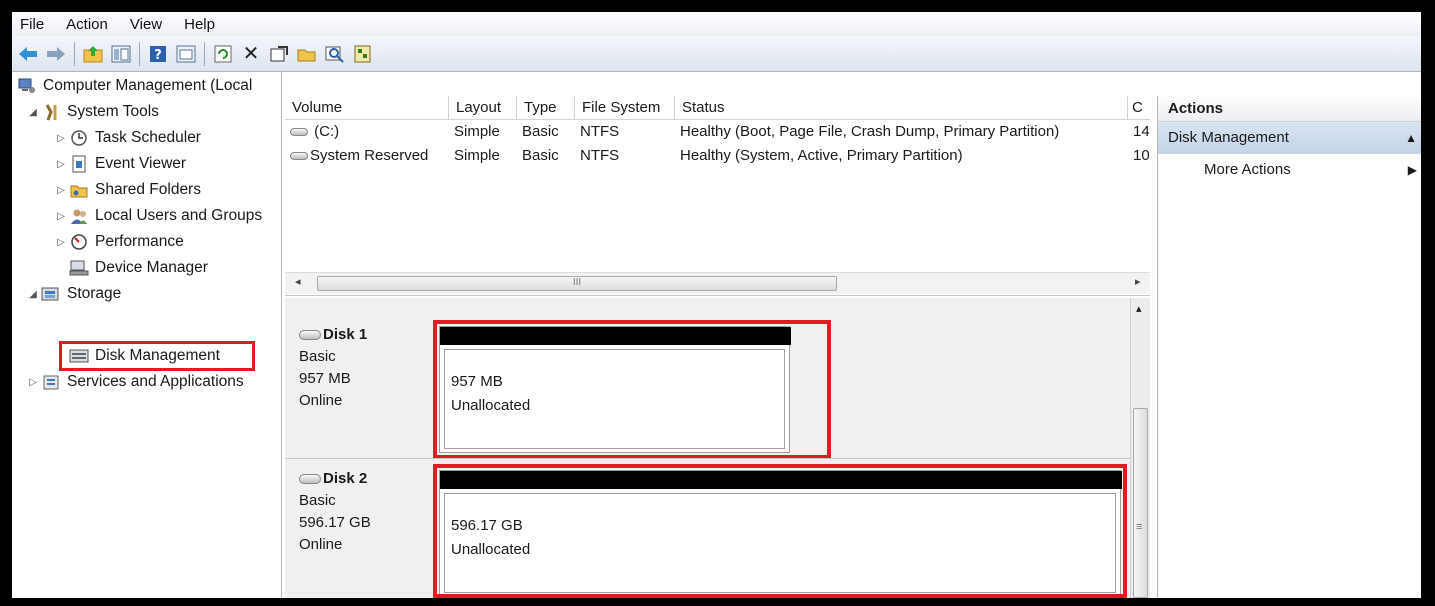  What do you see at coordinates (707, 458) in the screenshot?
I see `disk-row-divider` at bounding box center [707, 458].